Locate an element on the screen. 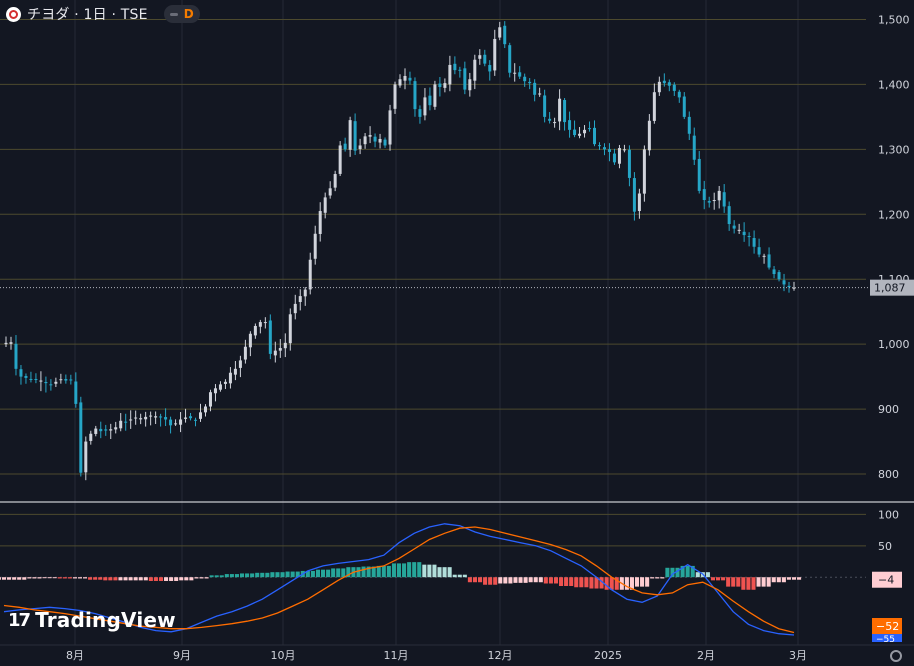 This screenshot has width=914, height=666. symbol-logo-icon is located at coordinates (13, 14).